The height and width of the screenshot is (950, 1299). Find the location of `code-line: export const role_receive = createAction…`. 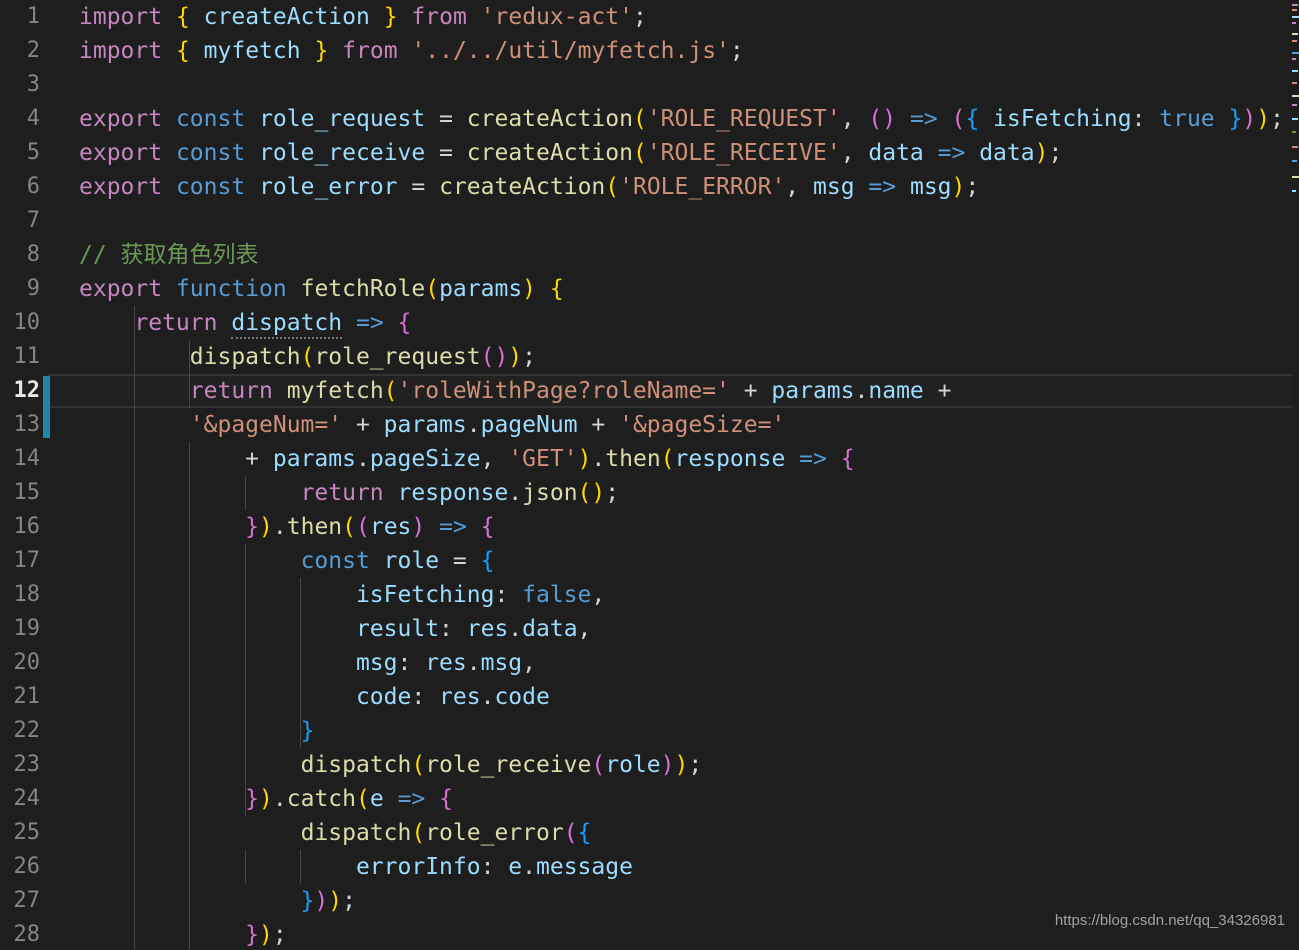

code-line: export const role_receive = createAction… is located at coordinates (555, 153).